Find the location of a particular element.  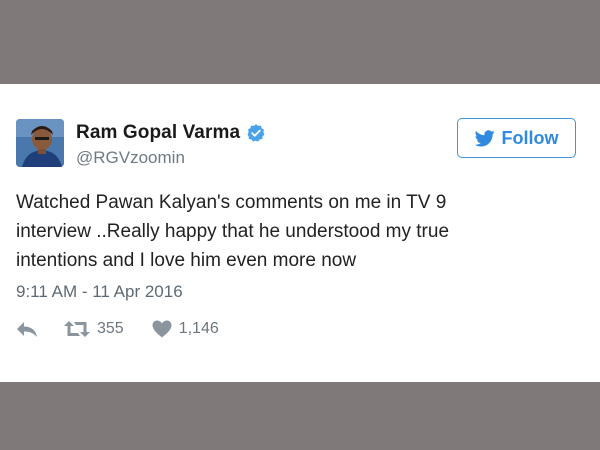

tweet-text-line: intentions and I love him even more now is located at coordinates (186, 260).